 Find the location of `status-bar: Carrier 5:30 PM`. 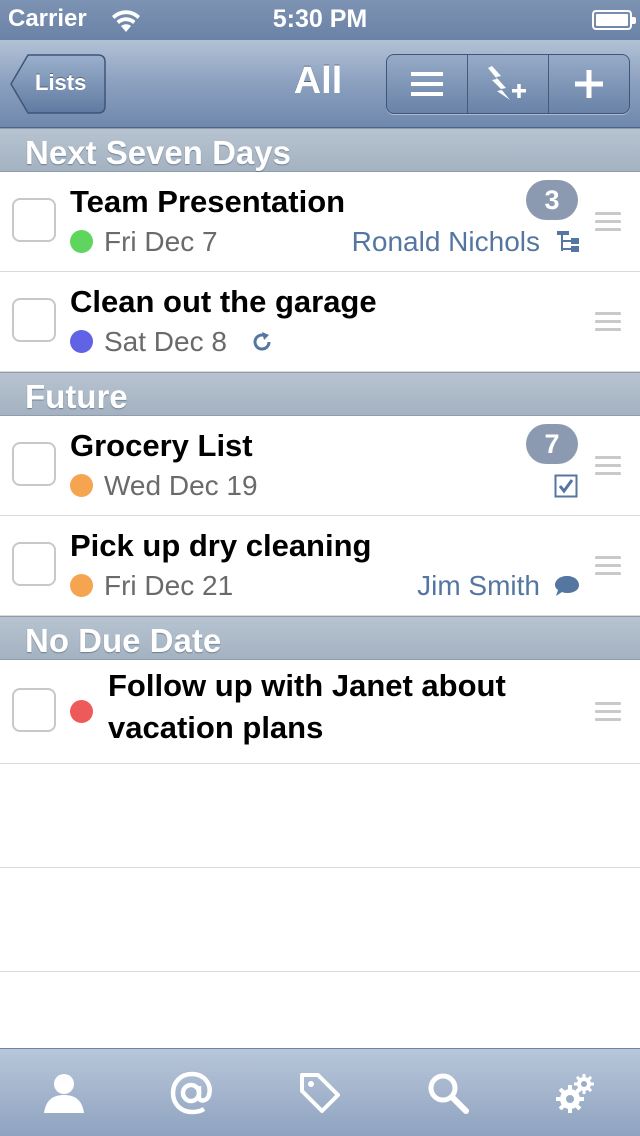

status-bar: Carrier 5:30 PM is located at coordinates (320, 20).